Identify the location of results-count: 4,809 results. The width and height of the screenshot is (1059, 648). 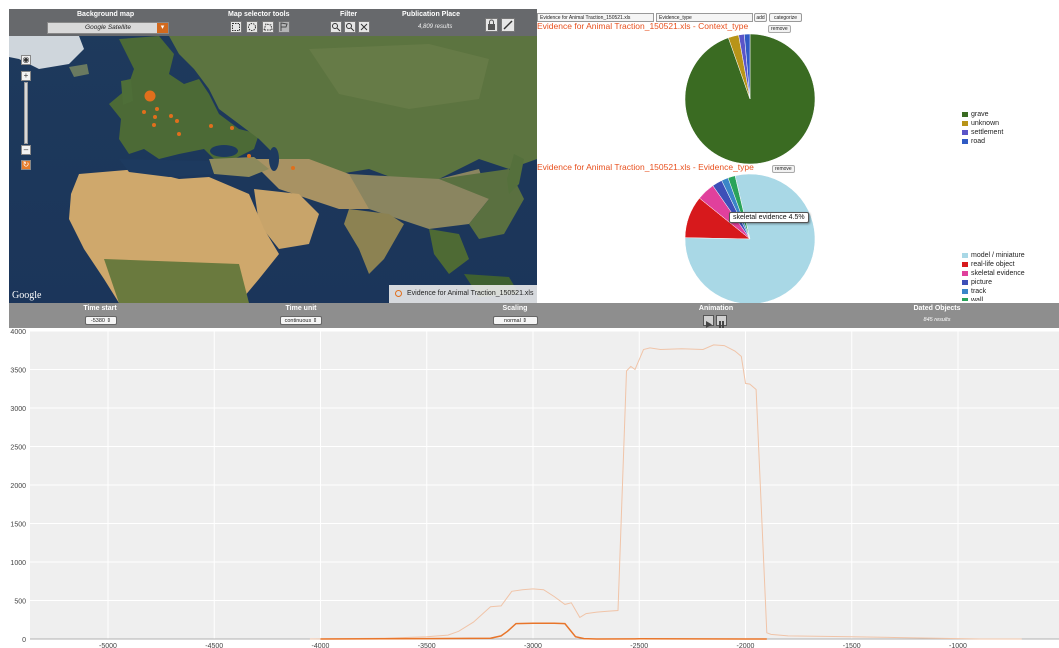
(435, 27).